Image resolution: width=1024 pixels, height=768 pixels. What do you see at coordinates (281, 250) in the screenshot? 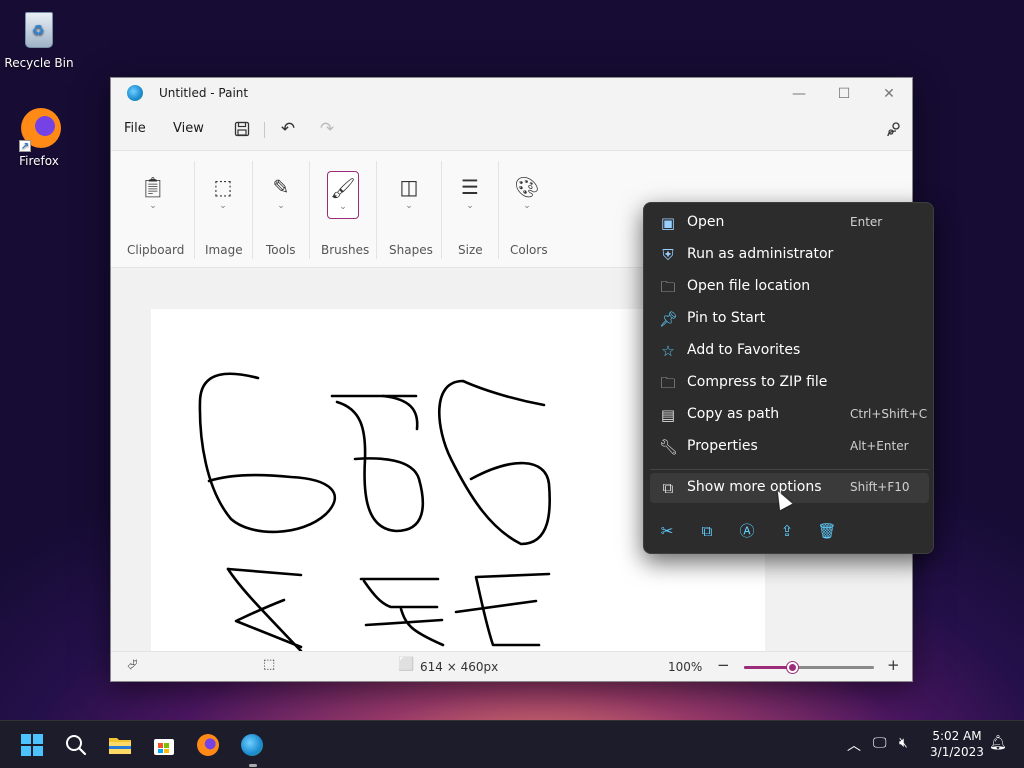
I see `group-label-tools: Tools` at bounding box center [281, 250].